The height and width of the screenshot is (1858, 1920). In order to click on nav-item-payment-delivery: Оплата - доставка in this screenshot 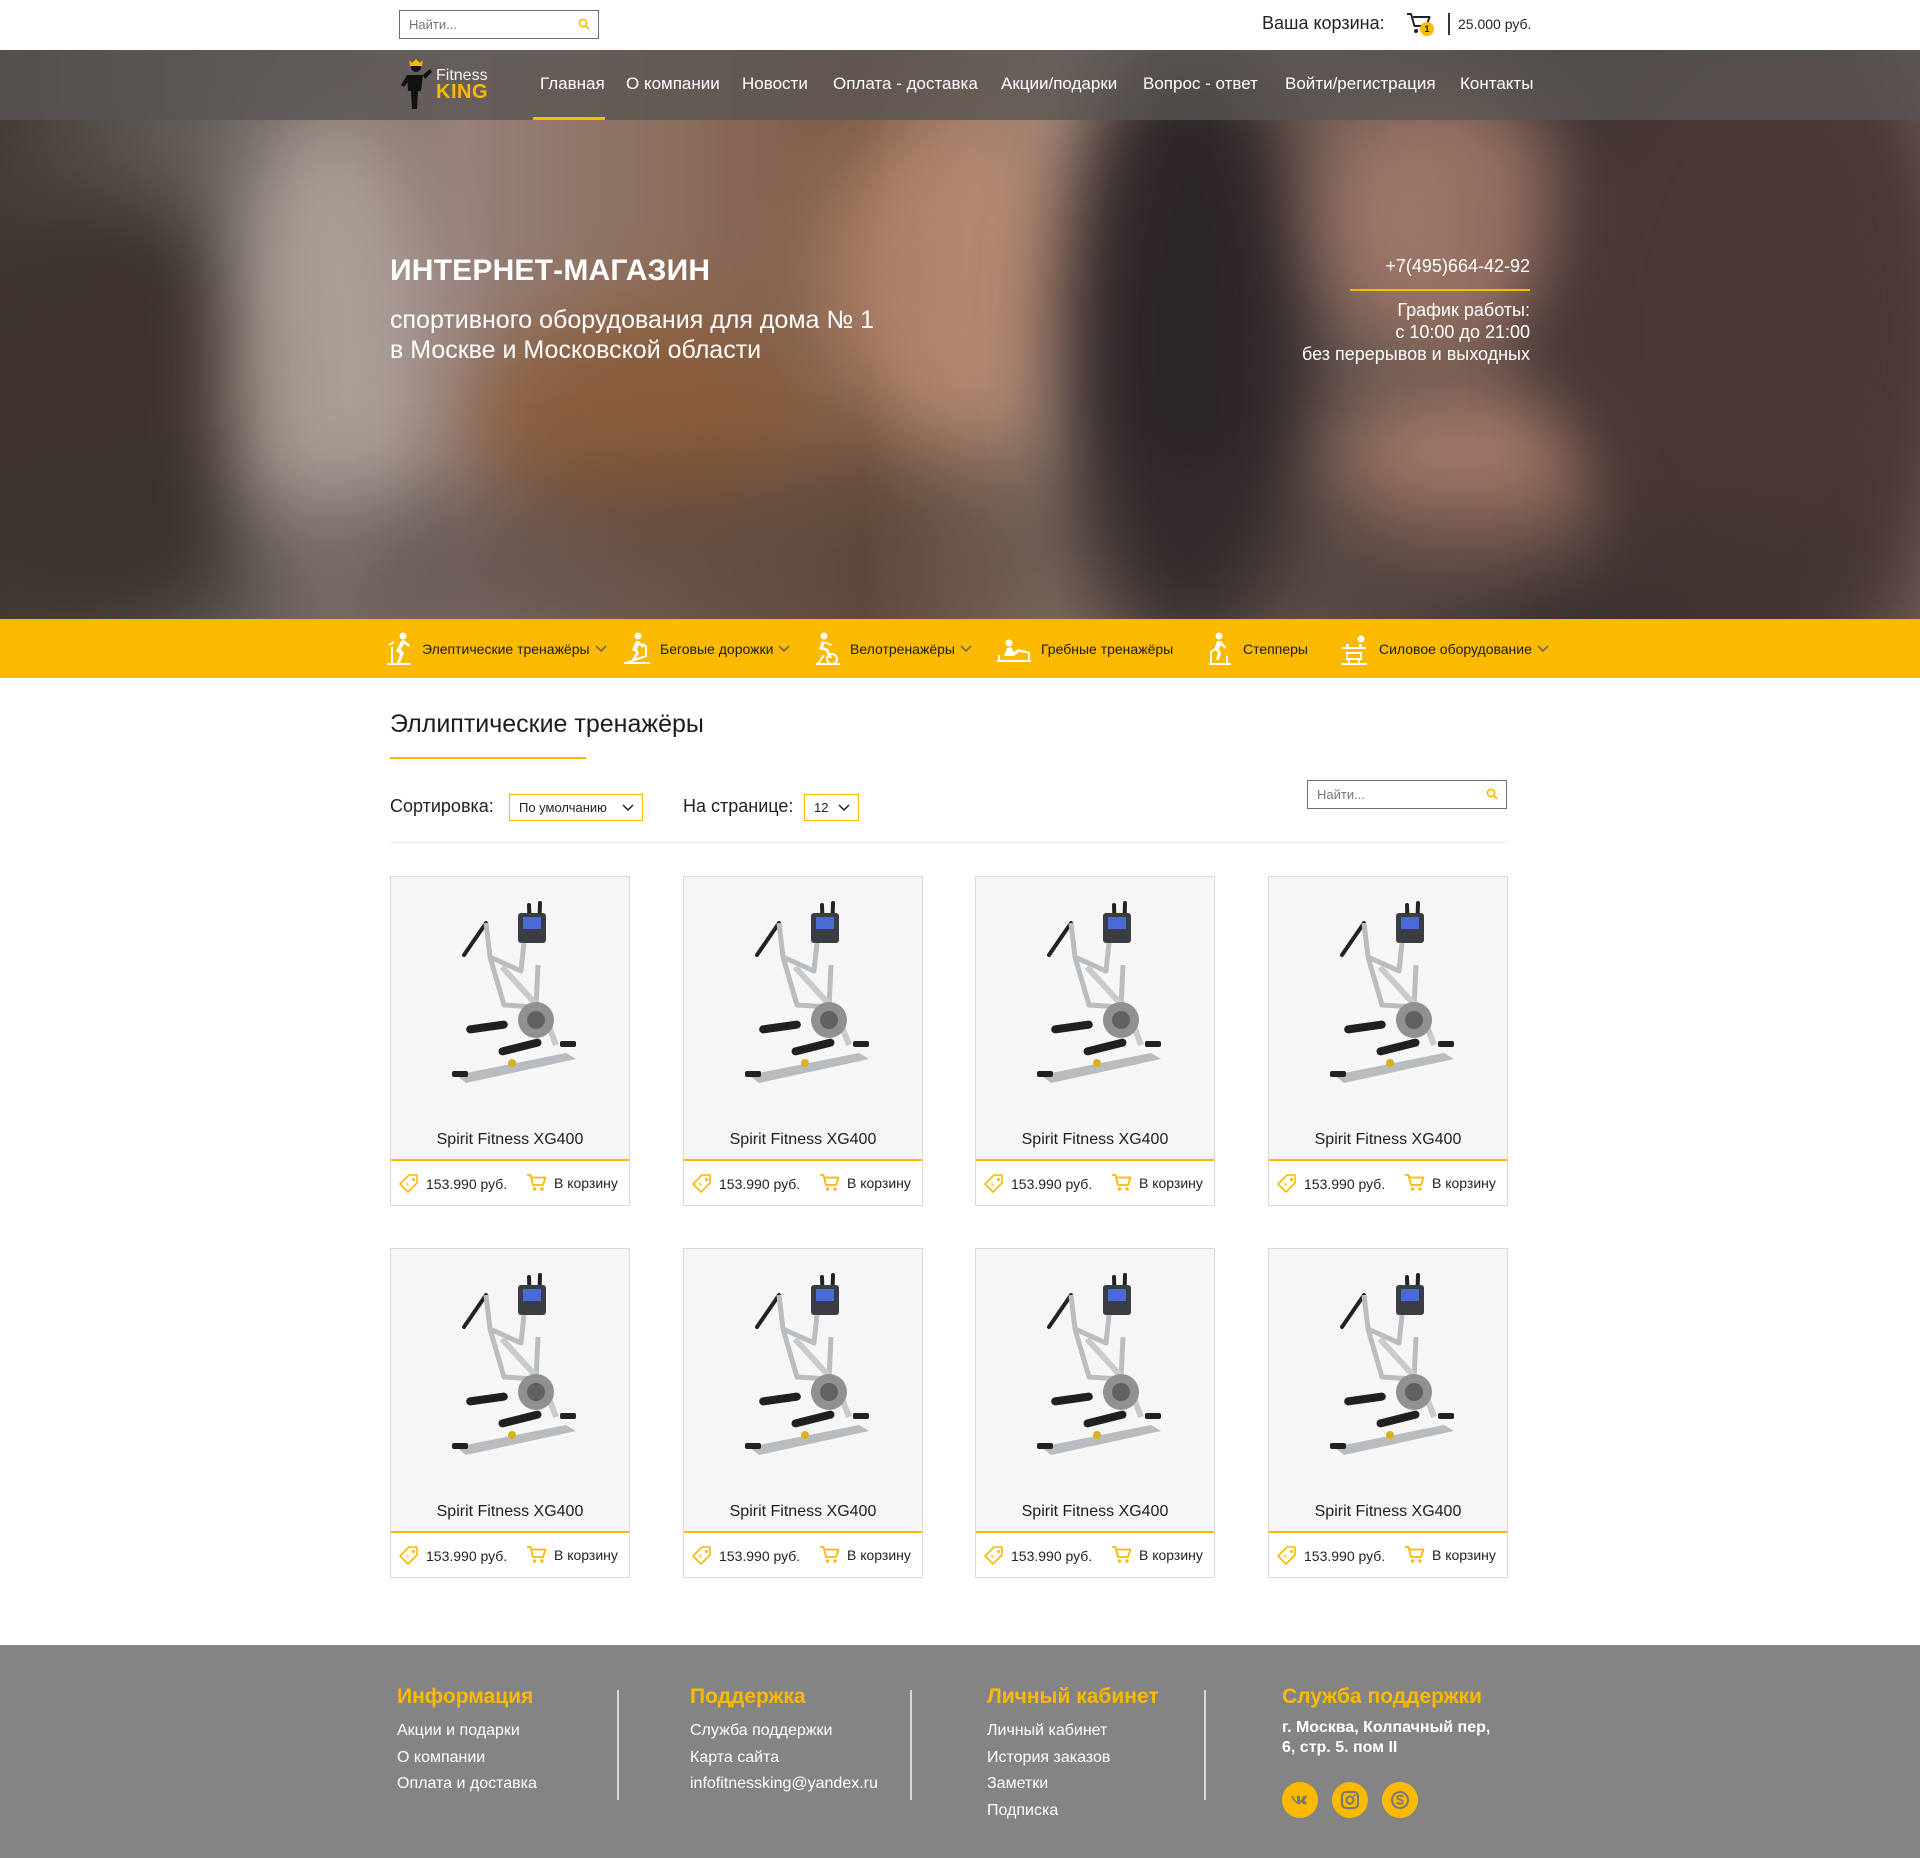, I will do `click(905, 84)`.